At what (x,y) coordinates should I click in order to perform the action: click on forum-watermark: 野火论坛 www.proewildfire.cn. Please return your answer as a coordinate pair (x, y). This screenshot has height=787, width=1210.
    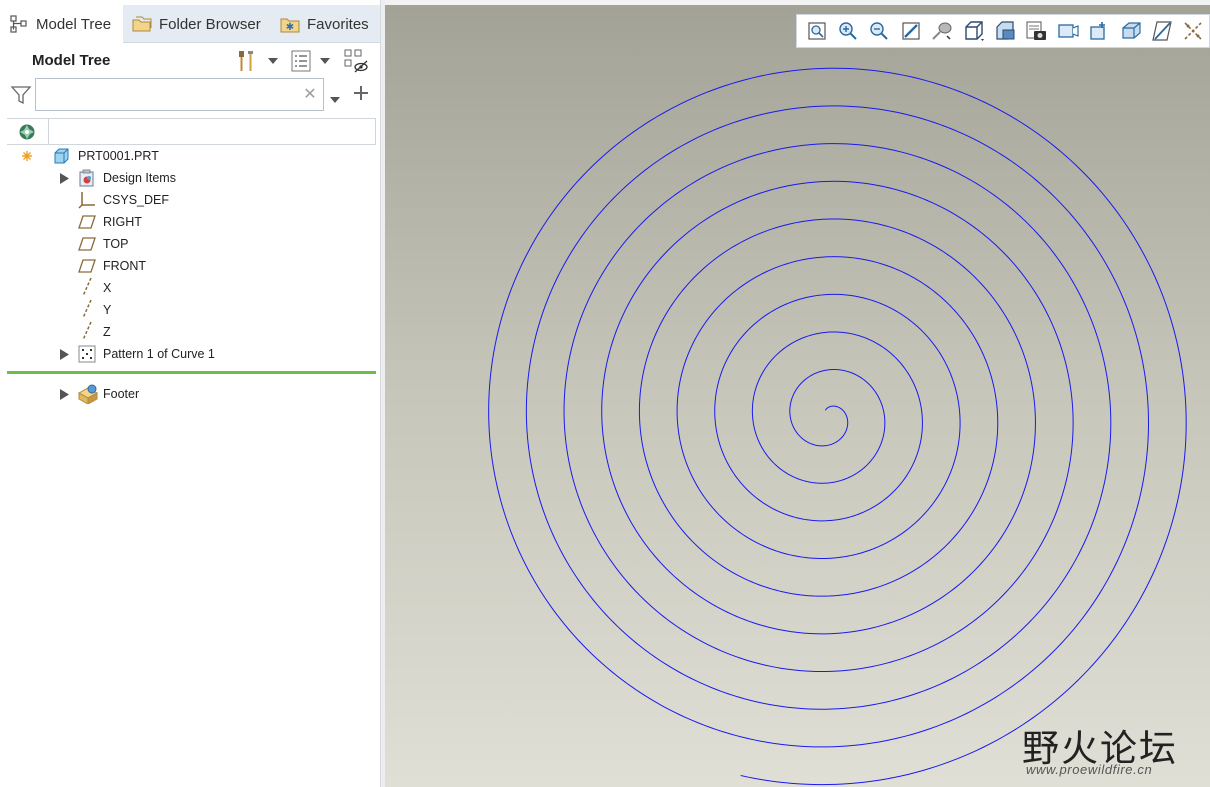
    Looking at the image, I should click on (1109, 740).